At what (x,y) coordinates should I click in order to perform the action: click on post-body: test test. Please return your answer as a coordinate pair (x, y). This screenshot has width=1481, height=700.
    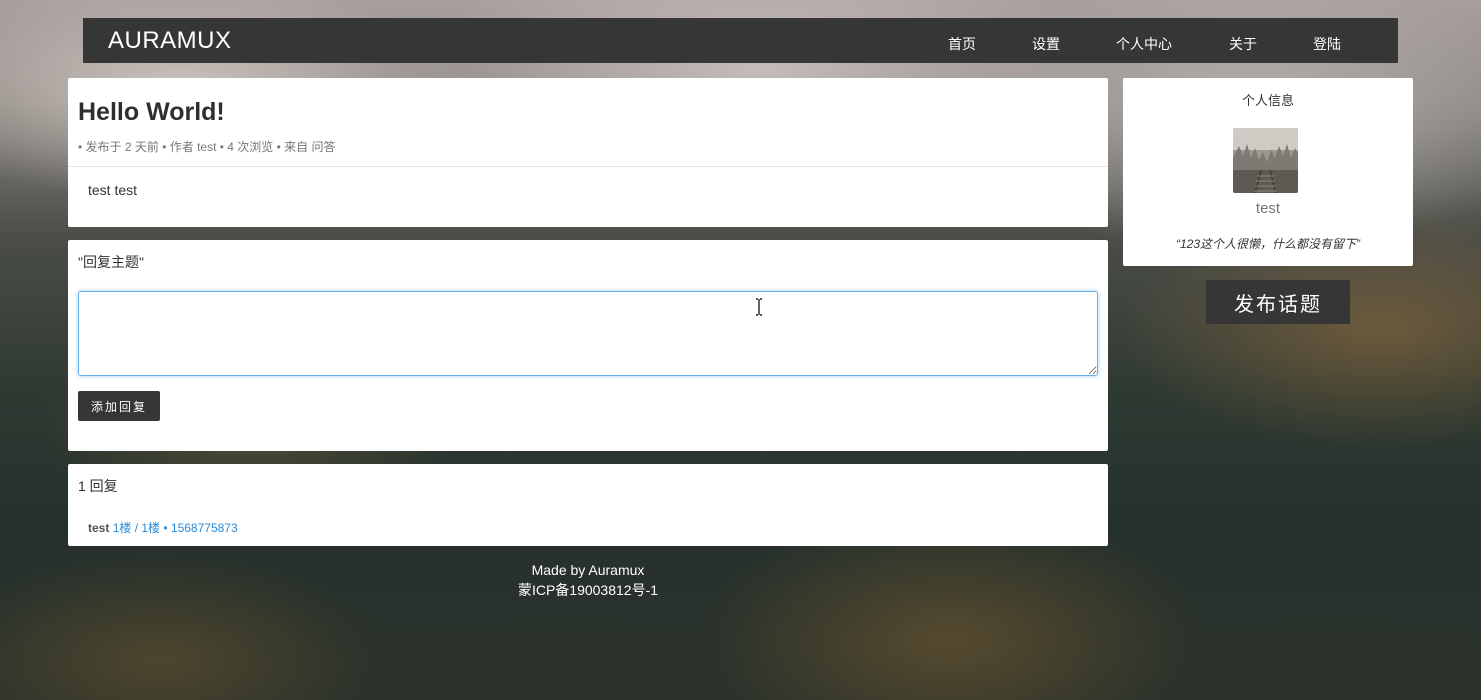
    Looking at the image, I should click on (113, 190).